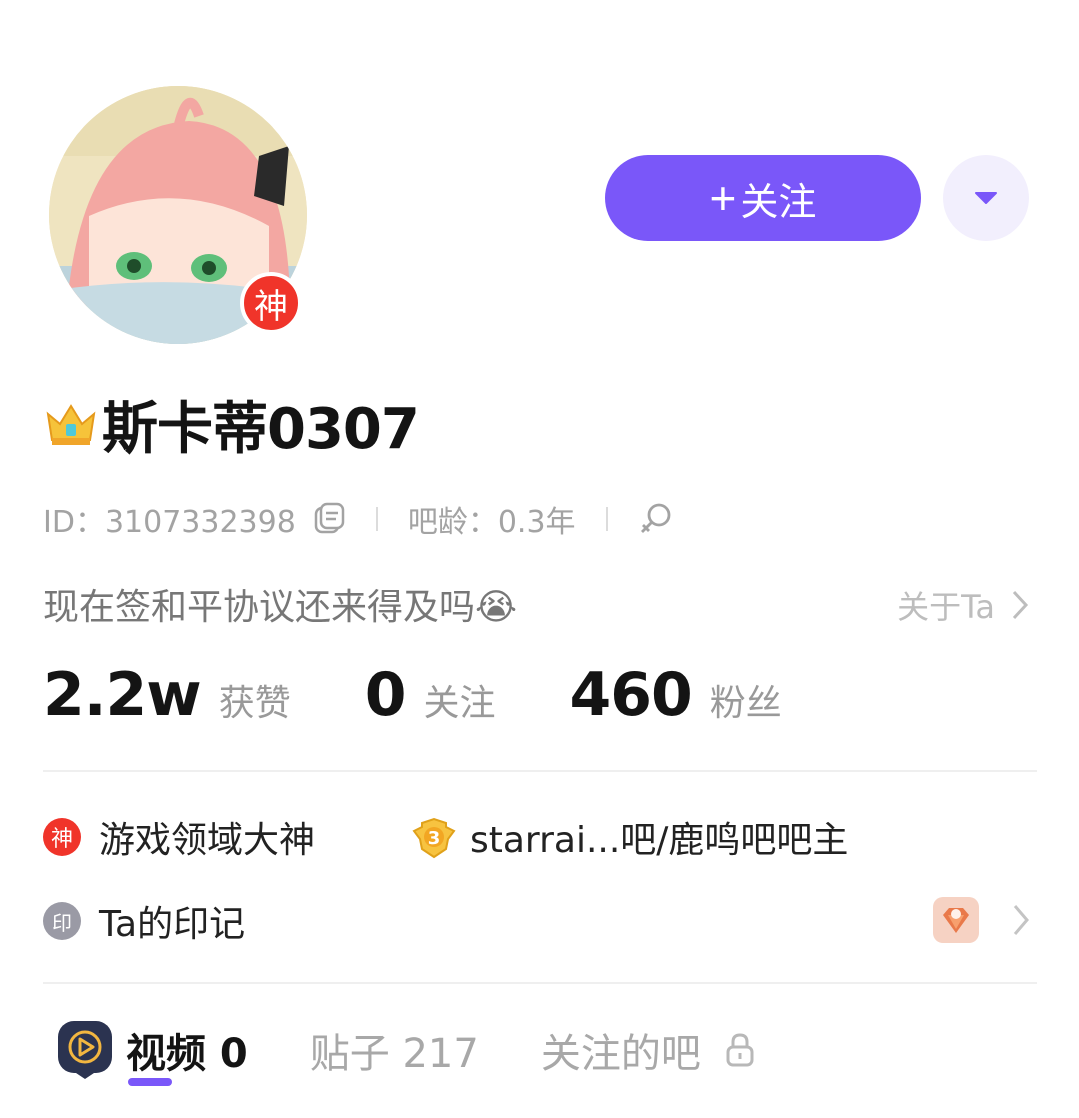  I want to click on god-icon: 神, so click(62, 837).